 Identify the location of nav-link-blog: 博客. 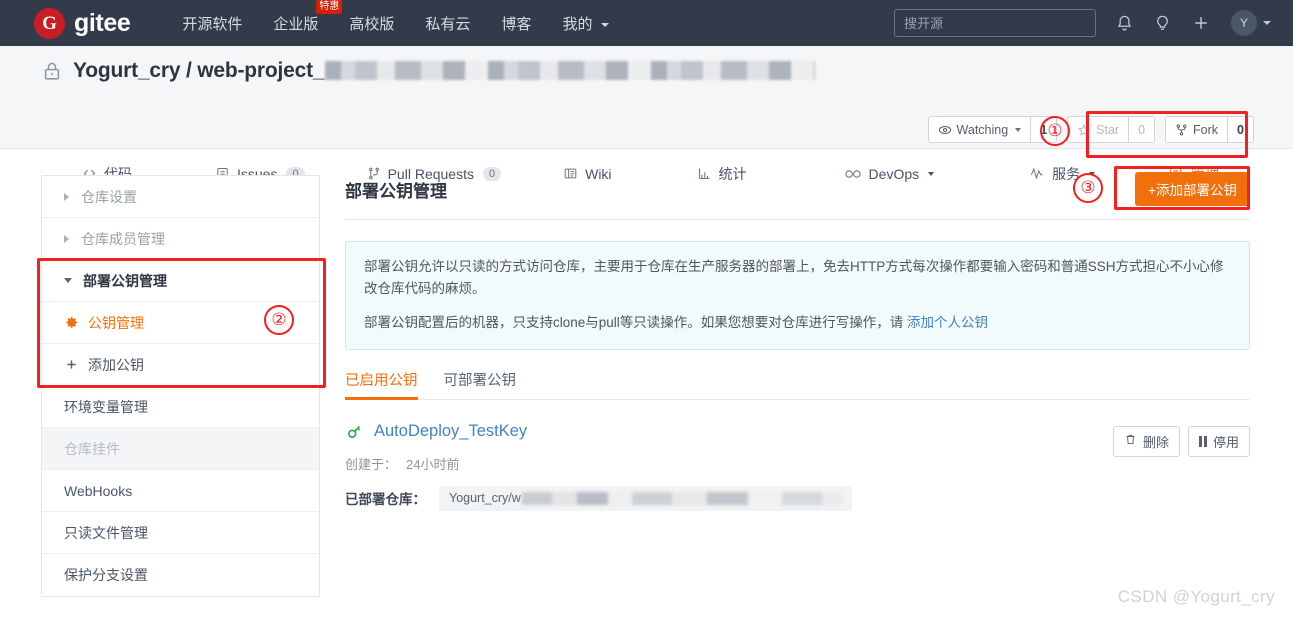
(516, 23).